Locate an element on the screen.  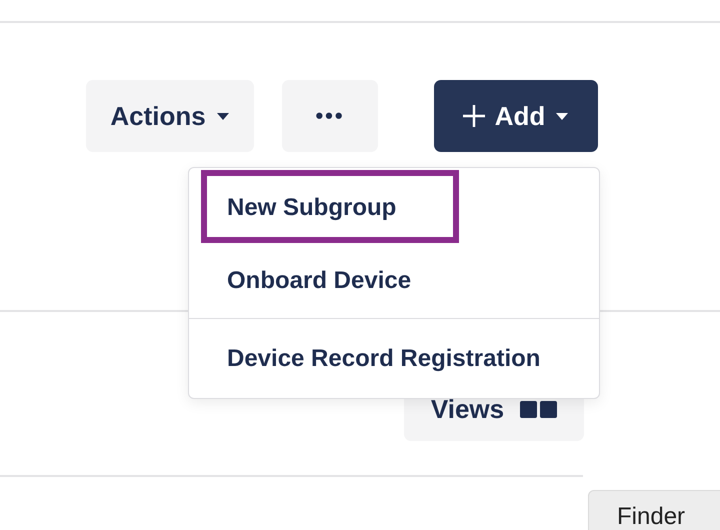
add-button: Add is located at coordinates (516, 116).